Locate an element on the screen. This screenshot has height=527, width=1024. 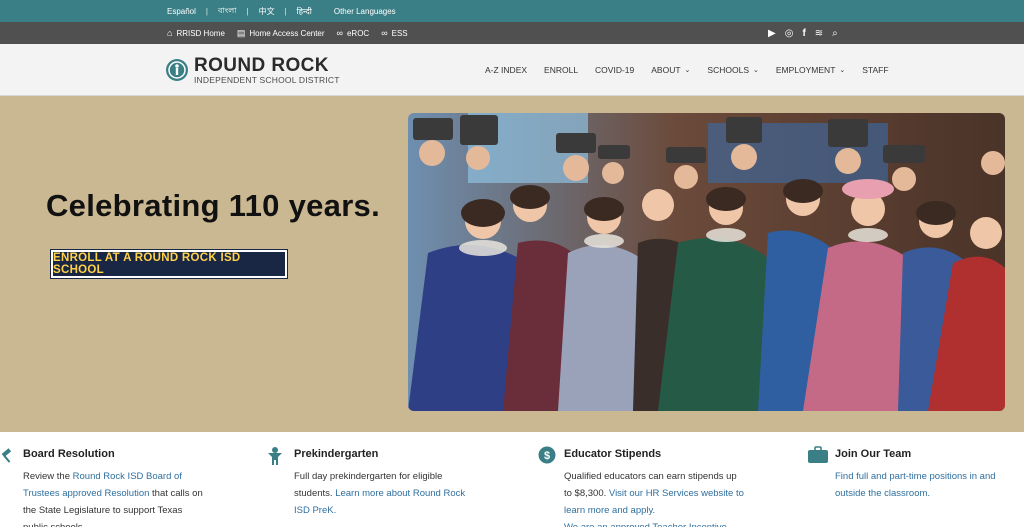
logo-subtitle: INDEPENDENT SCHOOL DISTRICT is located at coordinates (267, 80).